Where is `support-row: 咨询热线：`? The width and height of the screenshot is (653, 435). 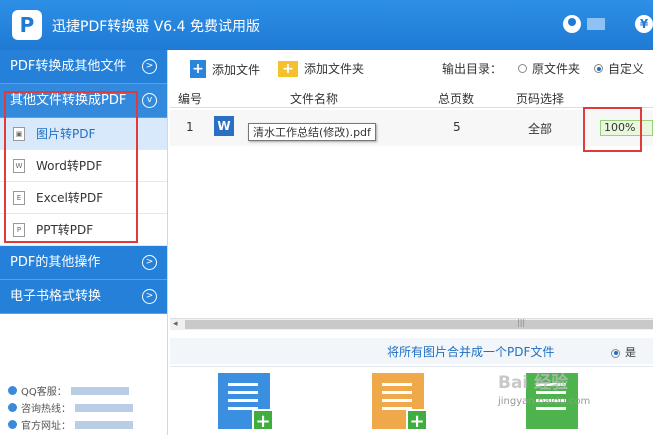
support-row: 咨询热线： is located at coordinates (70, 407).